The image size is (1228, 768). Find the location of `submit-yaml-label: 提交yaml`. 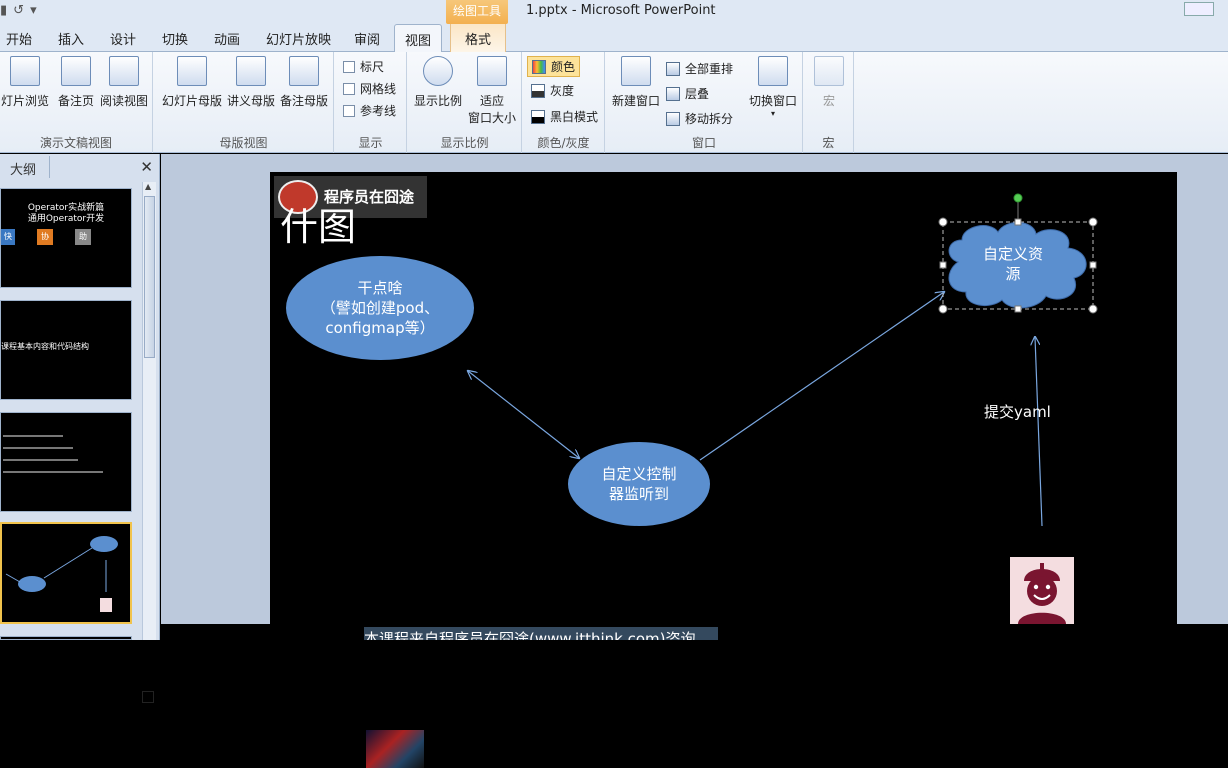

submit-yaml-label: 提交yaml is located at coordinates (1017, 411).